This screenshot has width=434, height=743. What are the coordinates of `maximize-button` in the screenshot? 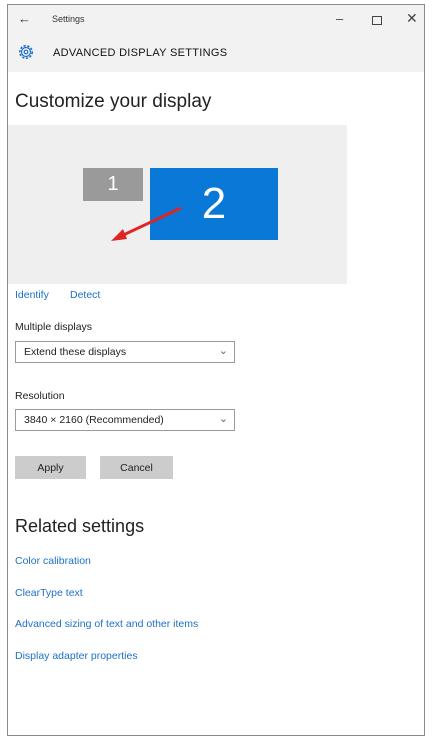 It's located at (377, 20).